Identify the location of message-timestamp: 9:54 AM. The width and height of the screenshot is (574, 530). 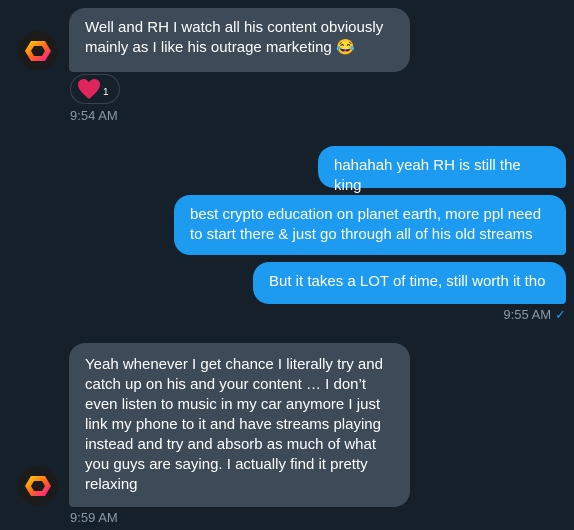
(94, 115).